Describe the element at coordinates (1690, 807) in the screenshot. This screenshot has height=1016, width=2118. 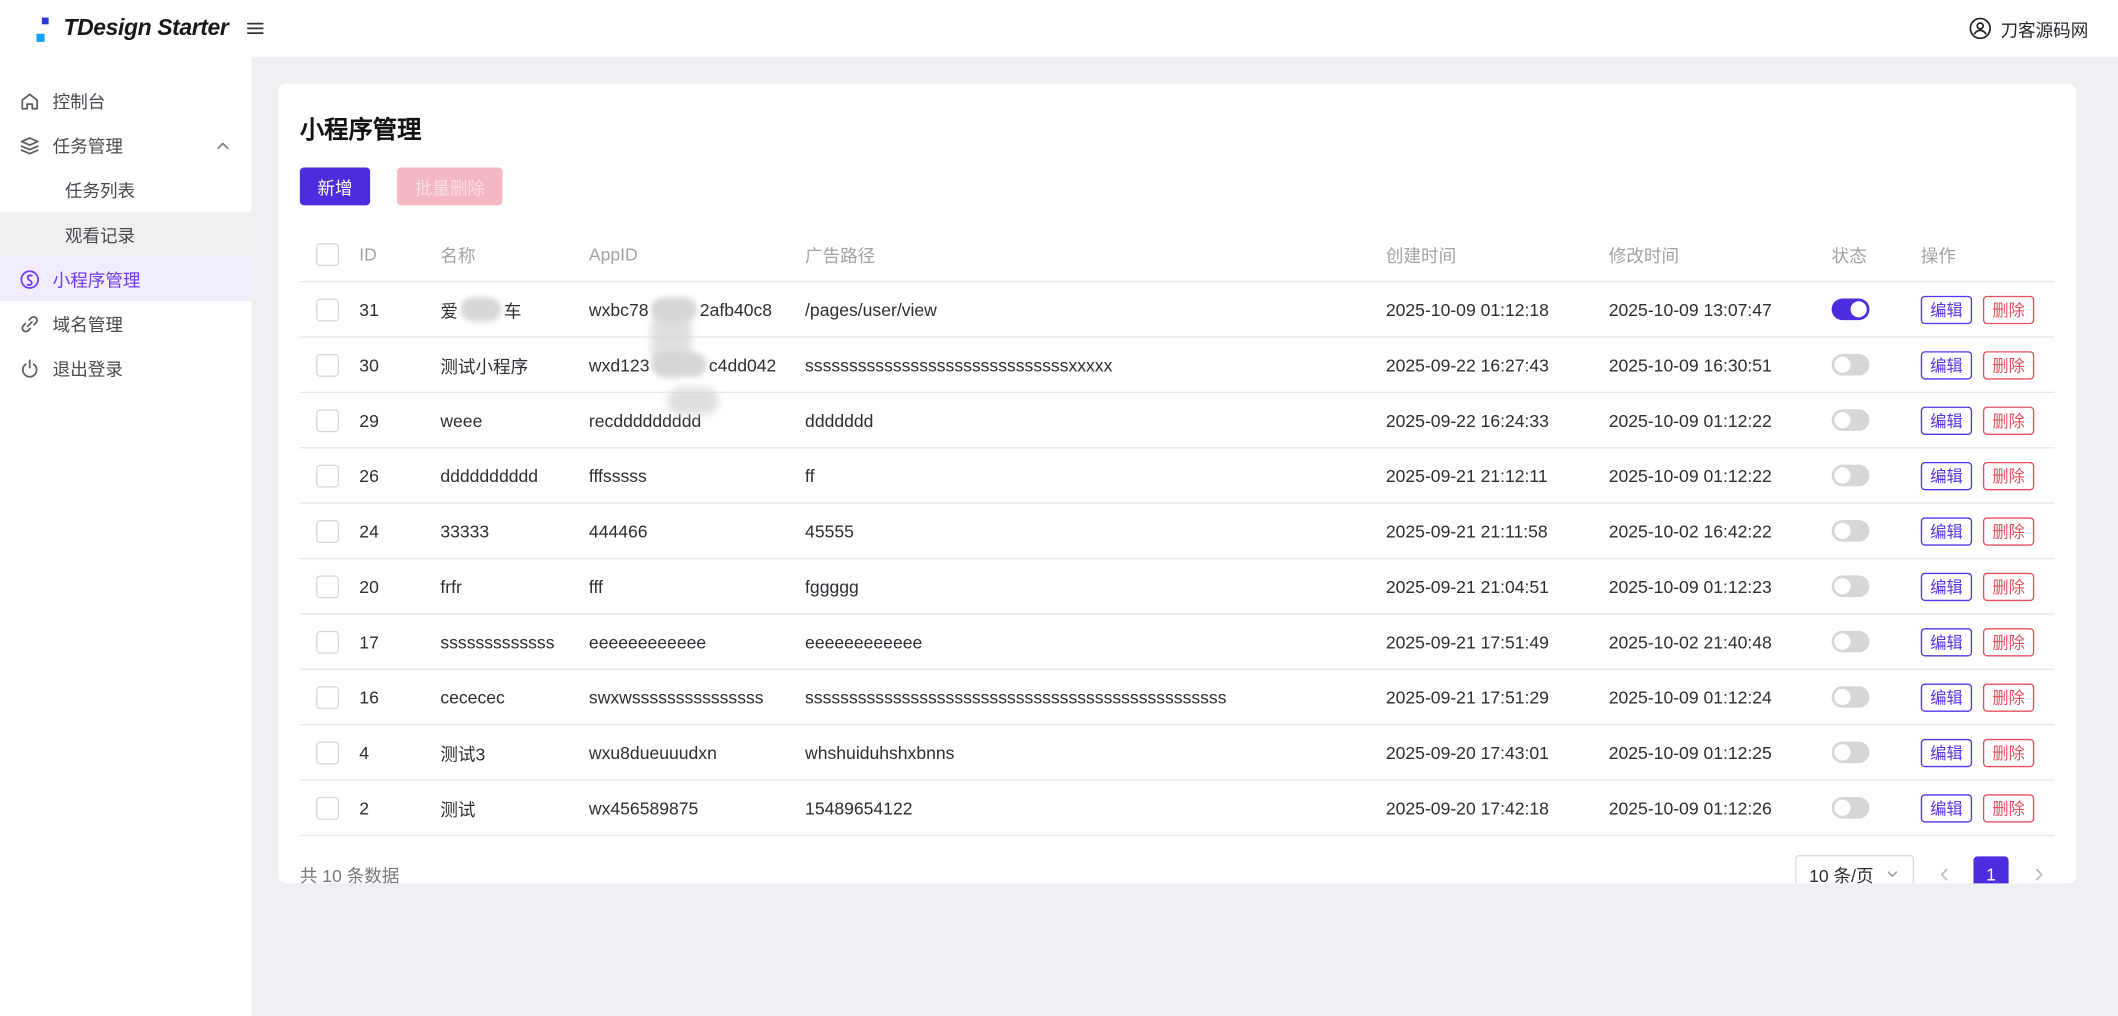
I see `cell-modified-time: 2025-10-09 01:12:26` at that location.